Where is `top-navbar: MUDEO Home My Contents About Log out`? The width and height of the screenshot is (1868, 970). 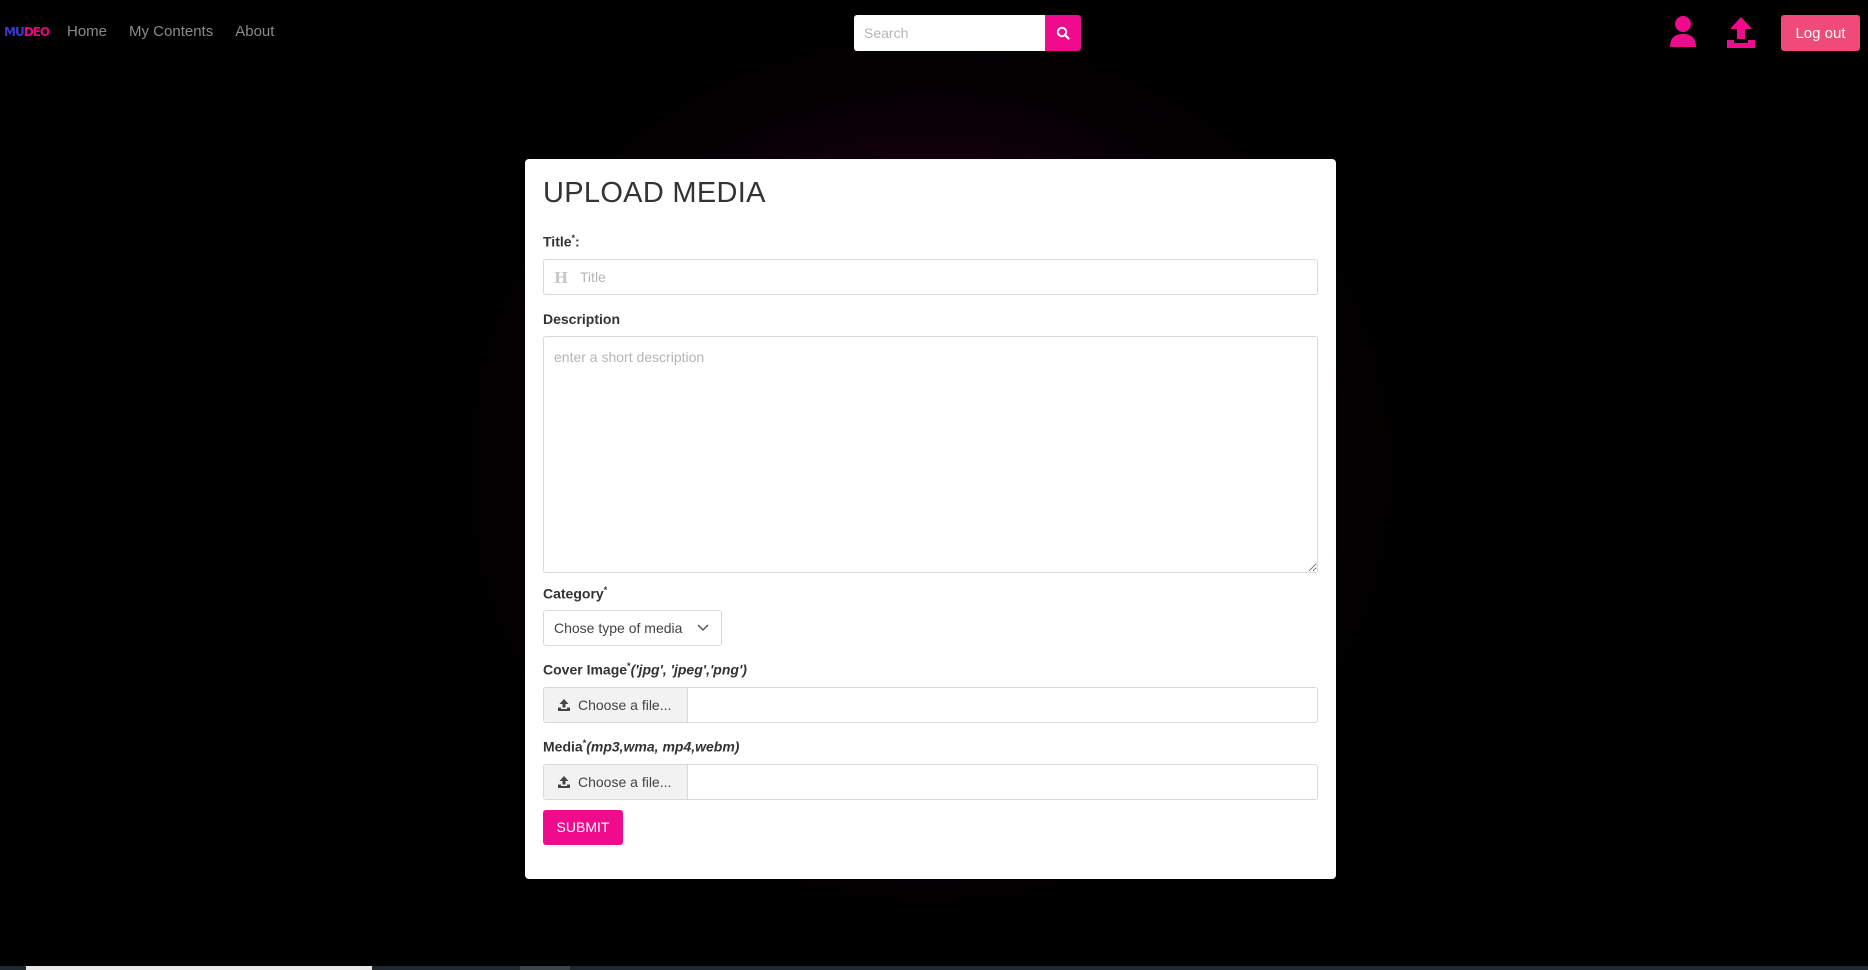
top-navbar: MUDEO Home My Contents About Log out is located at coordinates (934, 33).